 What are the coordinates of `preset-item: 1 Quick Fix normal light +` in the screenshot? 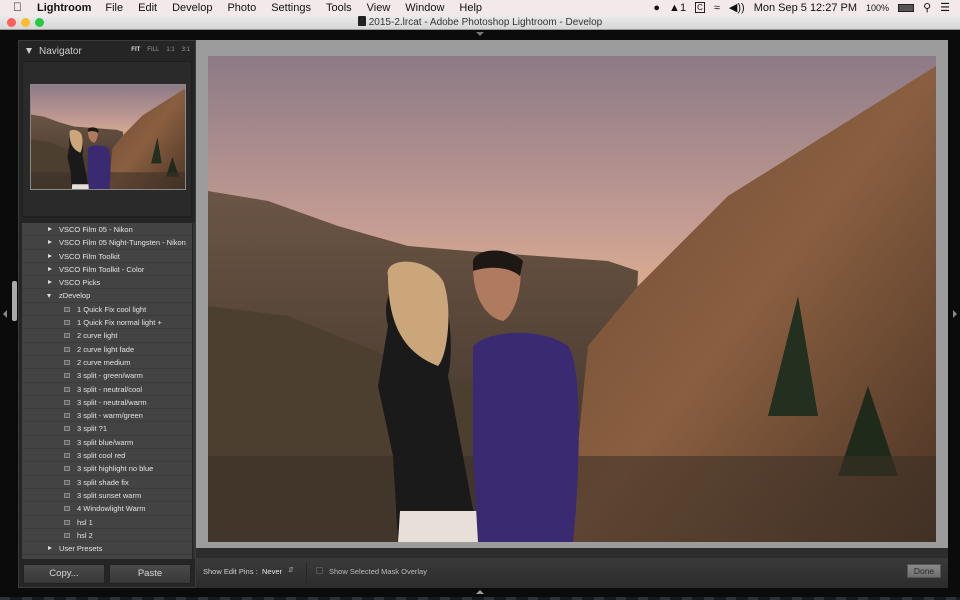 It's located at (107, 323).